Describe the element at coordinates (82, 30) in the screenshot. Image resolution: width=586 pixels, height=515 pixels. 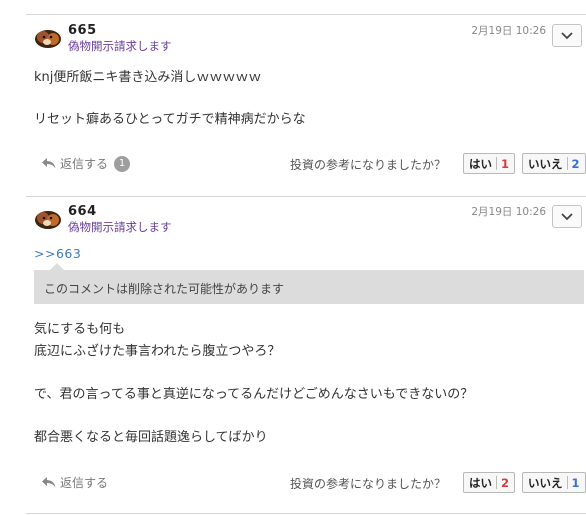
I see `comment-number: 665` at that location.